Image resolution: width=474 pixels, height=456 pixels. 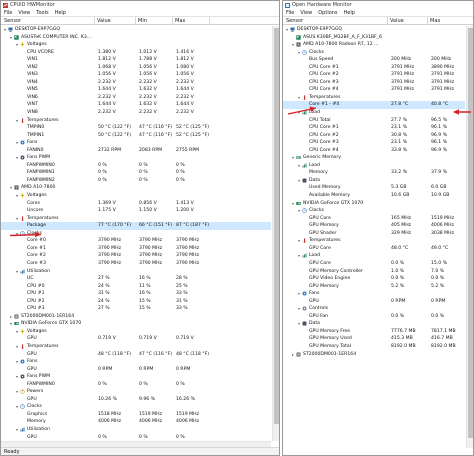 What do you see at coordinates (374, 332) in the screenshot?
I see `sensor-row: GPU Memory Free 7776.7 MB 7817.1 MB` at bounding box center [374, 332].